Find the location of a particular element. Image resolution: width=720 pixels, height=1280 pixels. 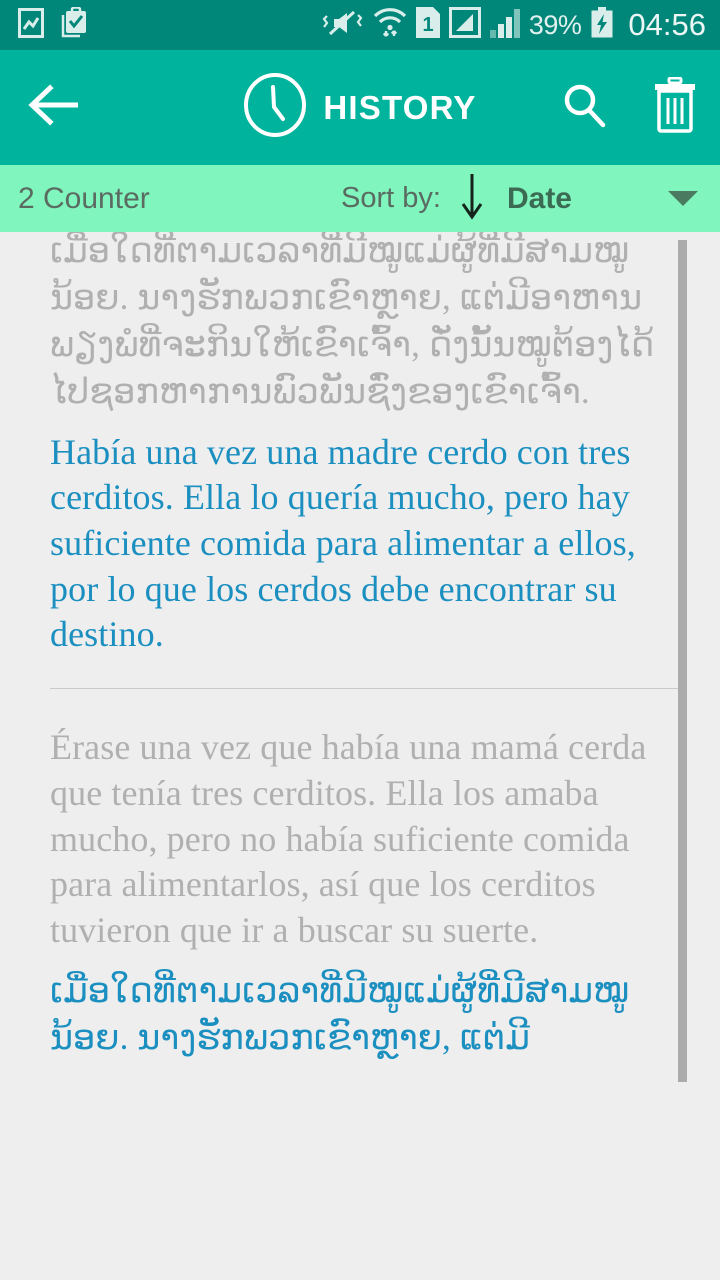

sort-bar: 2 Counter Sort by: Date is located at coordinates (360, 198).